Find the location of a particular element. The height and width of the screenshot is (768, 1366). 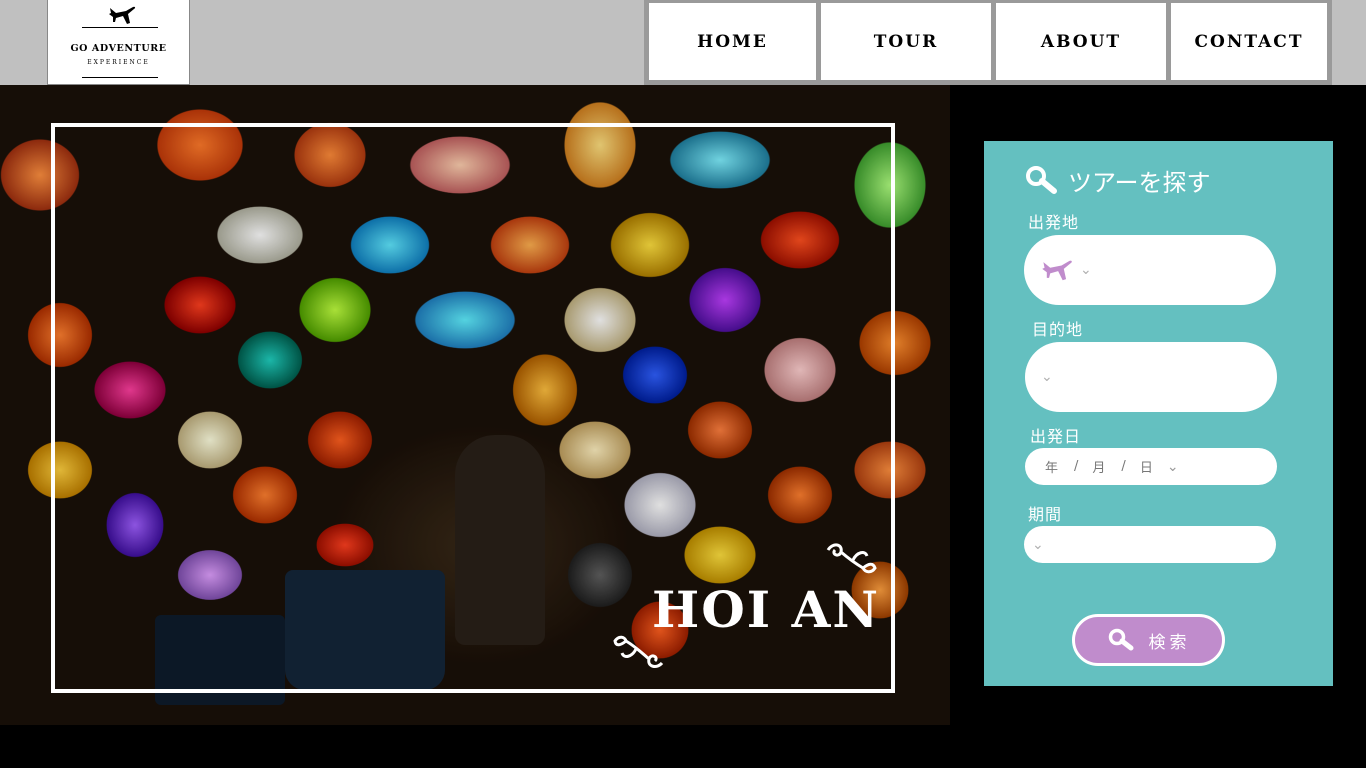

departure-select: ⌄ is located at coordinates (1150, 270).